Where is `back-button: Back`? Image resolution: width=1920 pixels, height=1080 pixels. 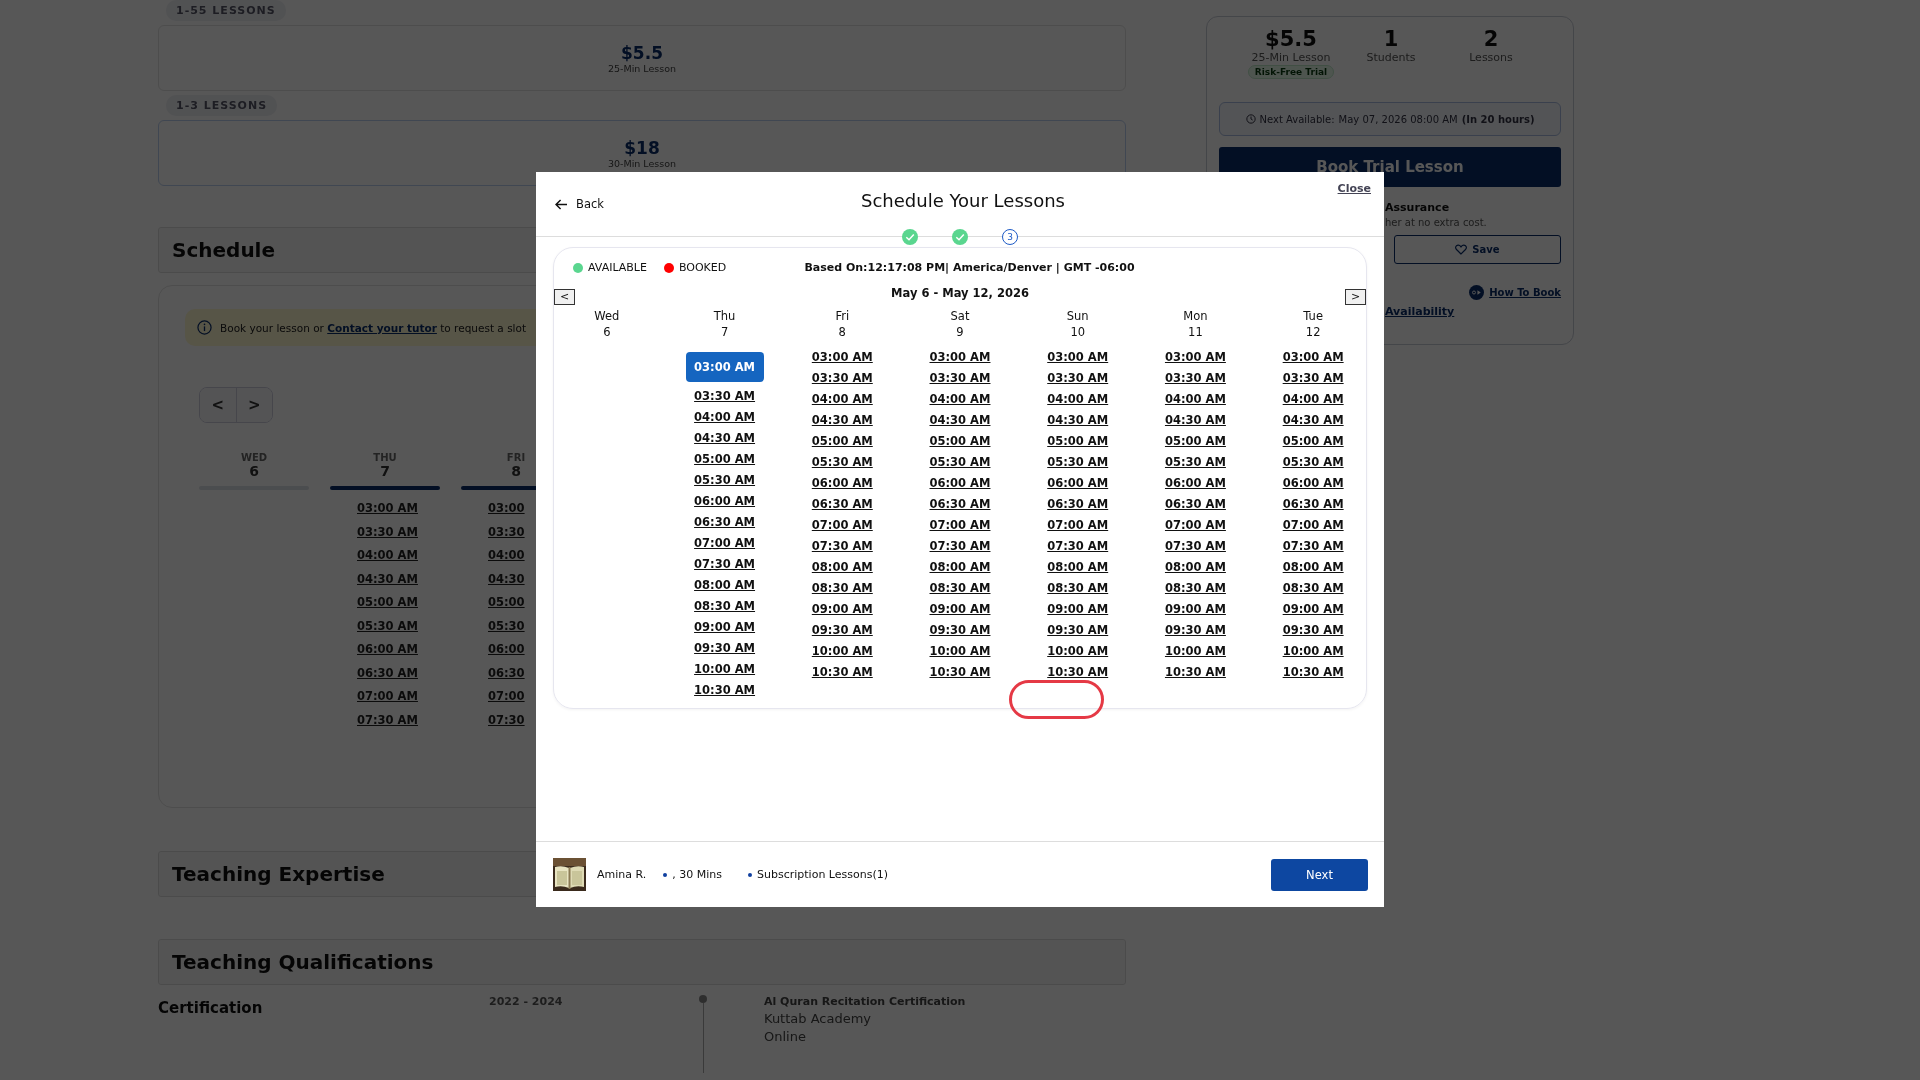
back-button: Back is located at coordinates (579, 204).